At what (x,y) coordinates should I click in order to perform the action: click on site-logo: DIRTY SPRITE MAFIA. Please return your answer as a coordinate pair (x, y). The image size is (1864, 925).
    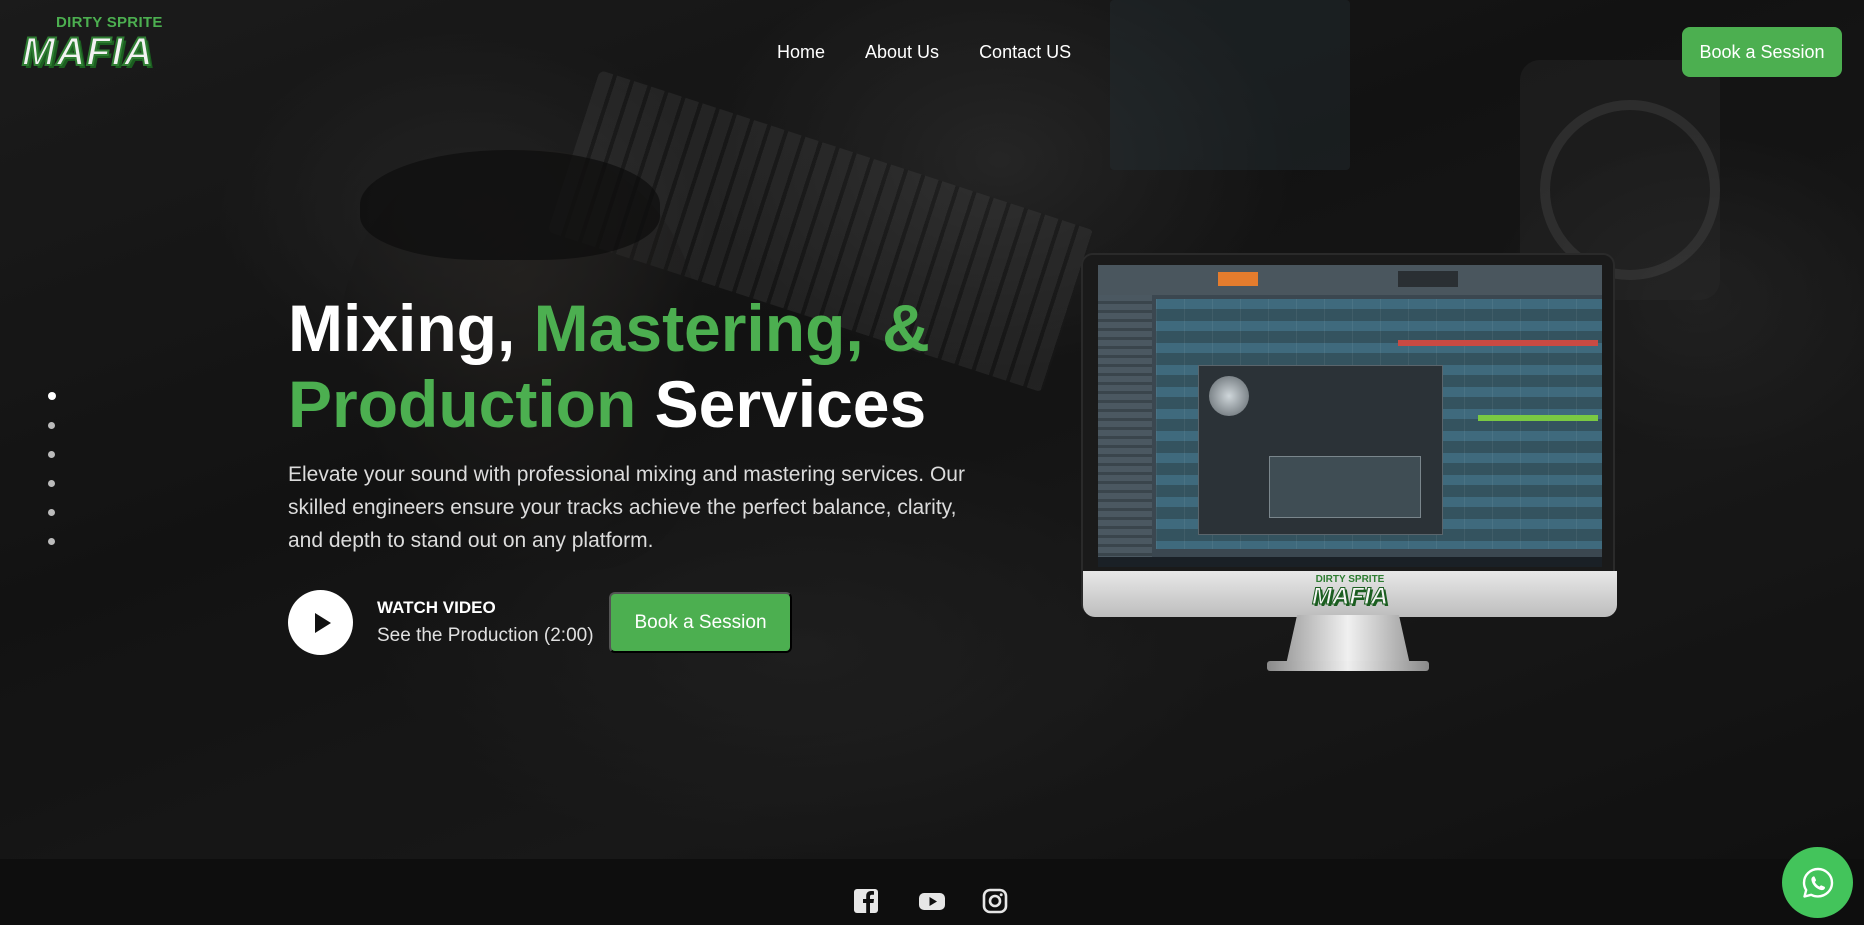
    Looking at the image, I should click on (104, 44).